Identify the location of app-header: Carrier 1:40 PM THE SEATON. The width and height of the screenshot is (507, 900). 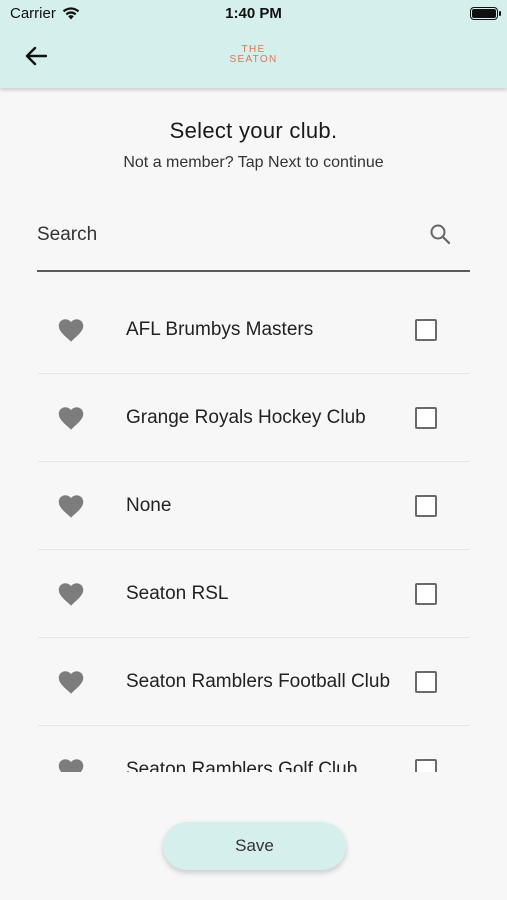
(253, 44).